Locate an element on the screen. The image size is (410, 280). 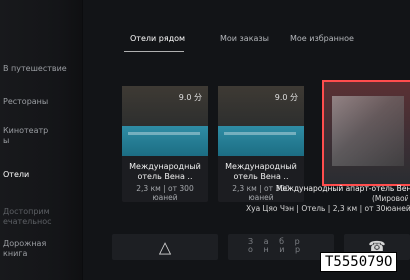
sidebar-divider is located at coordinates (82, 140).